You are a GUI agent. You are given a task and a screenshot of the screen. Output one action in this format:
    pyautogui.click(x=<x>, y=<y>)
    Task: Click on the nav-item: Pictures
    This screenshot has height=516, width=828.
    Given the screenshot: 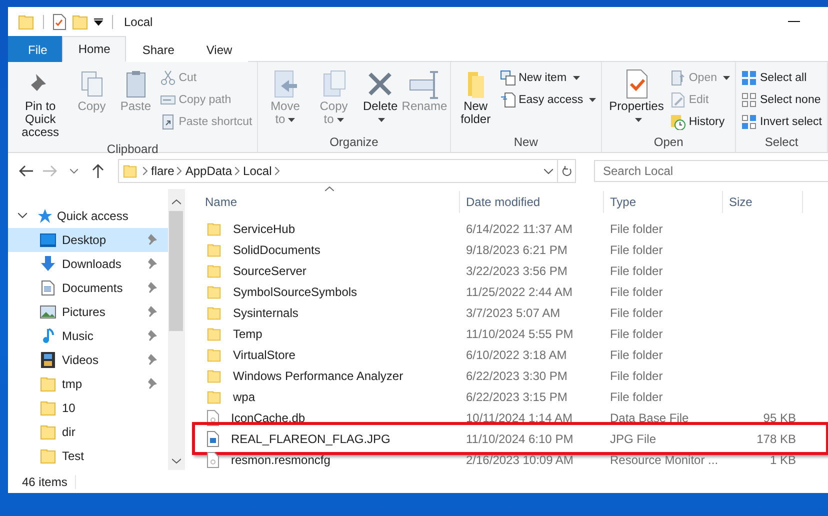 What is the action you would take?
    pyautogui.click(x=88, y=312)
    